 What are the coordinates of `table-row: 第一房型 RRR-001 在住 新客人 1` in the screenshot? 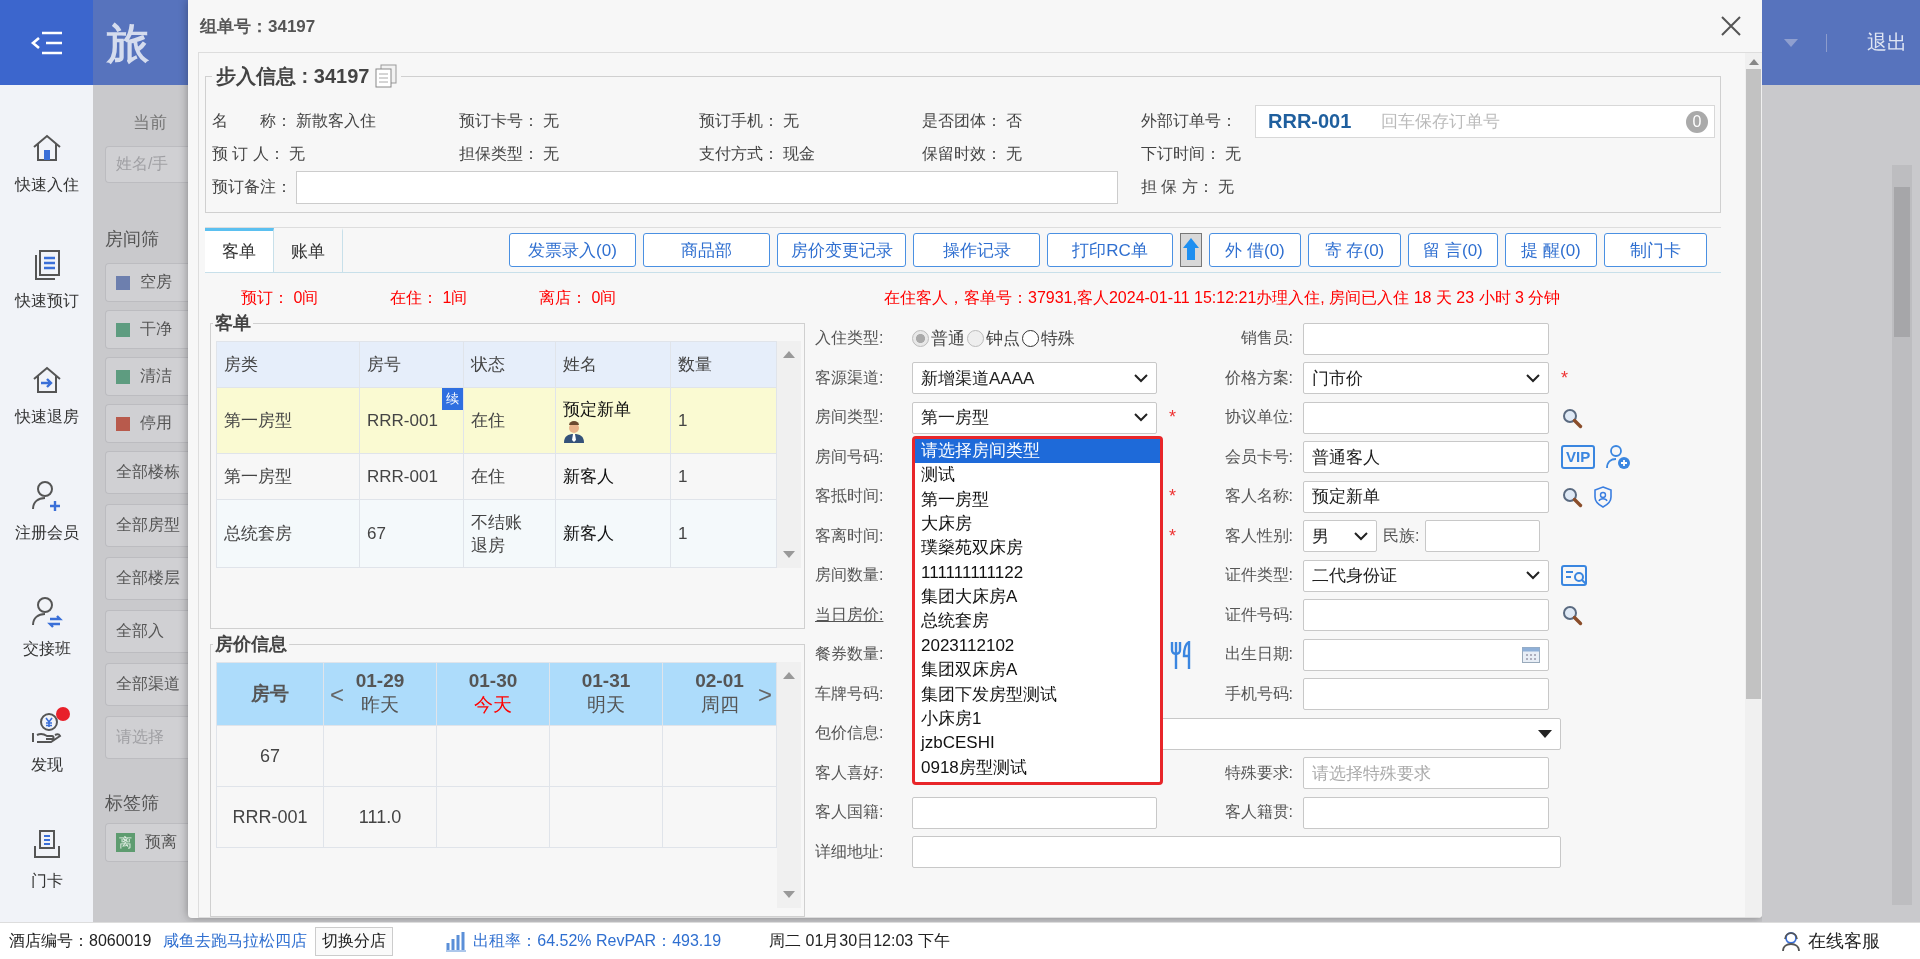 It's located at (496, 476).